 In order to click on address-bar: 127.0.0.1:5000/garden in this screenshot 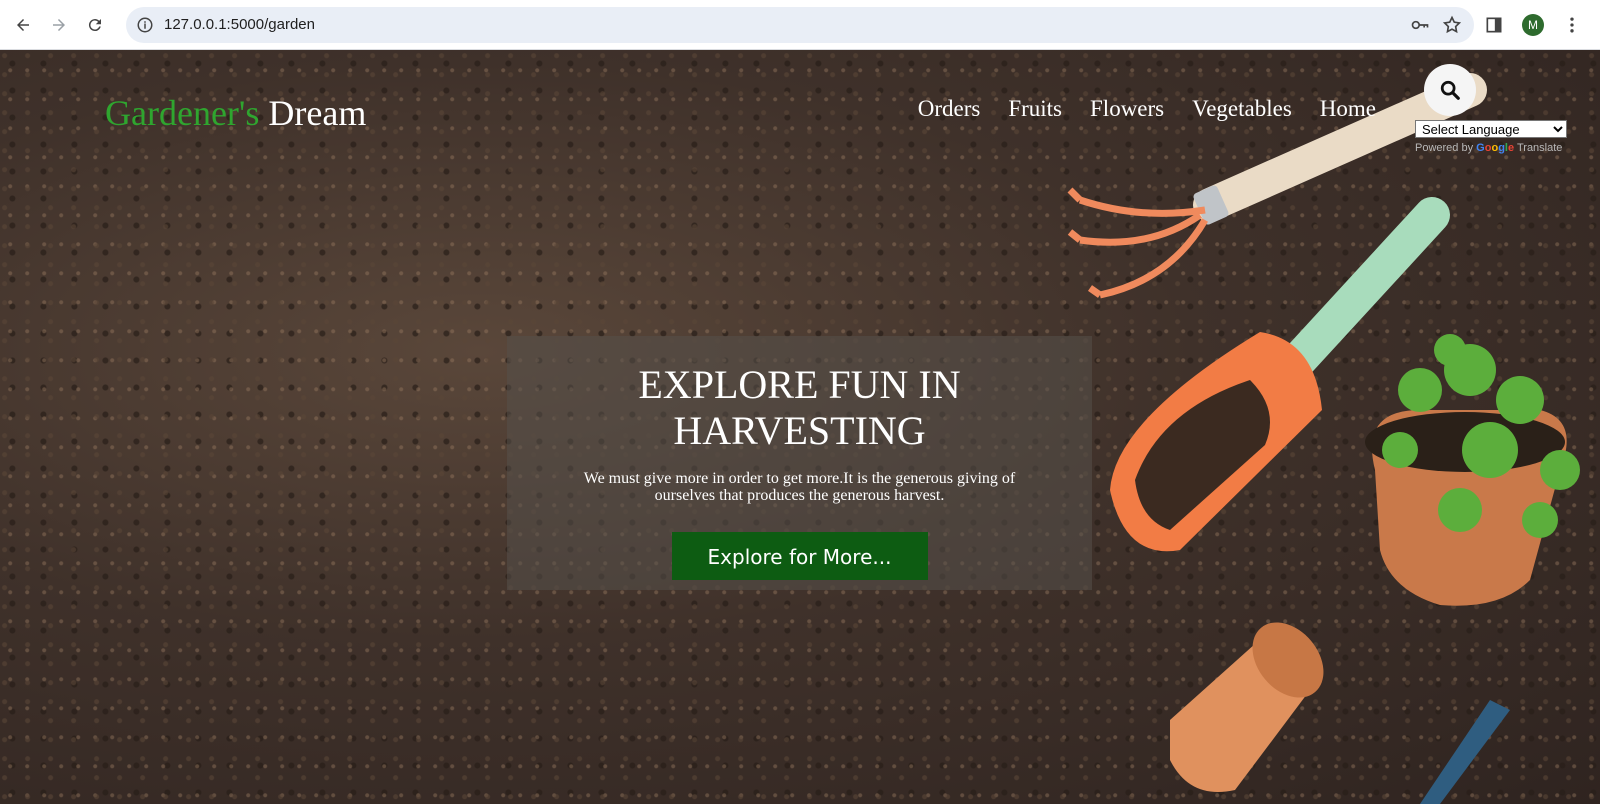, I will do `click(800, 25)`.